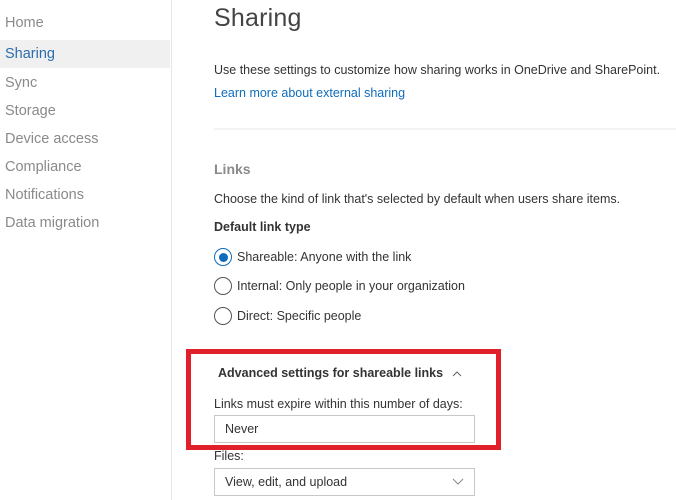 The height and width of the screenshot is (500, 676). What do you see at coordinates (223, 257) in the screenshot?
I see `radio-button-checked` at bounding box center [223, 257].